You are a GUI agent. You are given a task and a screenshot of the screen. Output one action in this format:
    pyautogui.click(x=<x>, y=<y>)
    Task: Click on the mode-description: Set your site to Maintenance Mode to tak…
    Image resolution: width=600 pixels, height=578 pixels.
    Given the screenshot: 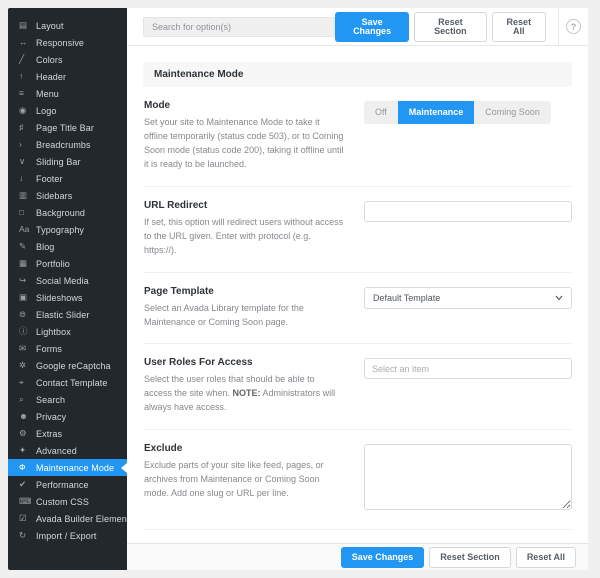 What is the action you would take?
    pyautogui.click(x=244, y=143)
    